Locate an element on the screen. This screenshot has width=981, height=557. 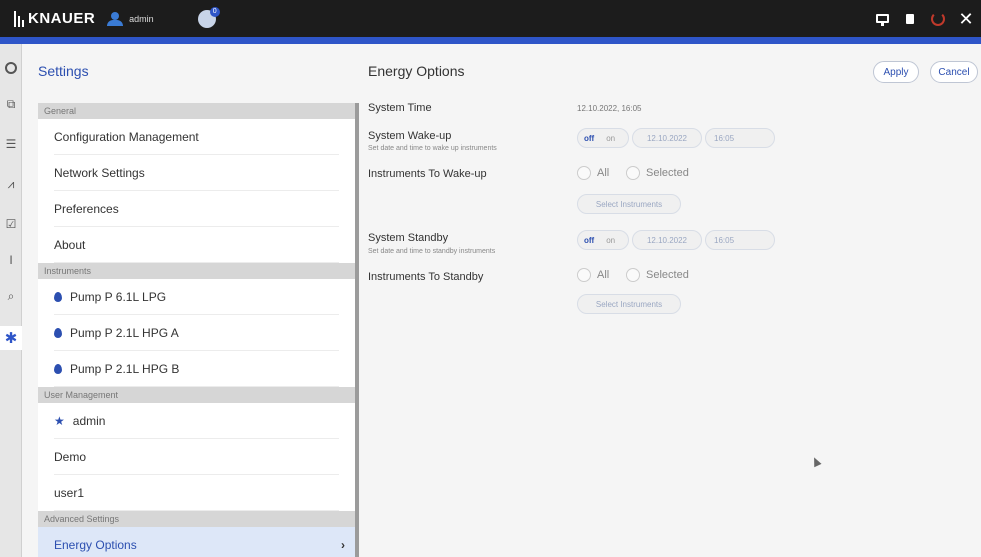
list-item-label: Pump P 2.1L HPG B is located at coordinates (125, 369).